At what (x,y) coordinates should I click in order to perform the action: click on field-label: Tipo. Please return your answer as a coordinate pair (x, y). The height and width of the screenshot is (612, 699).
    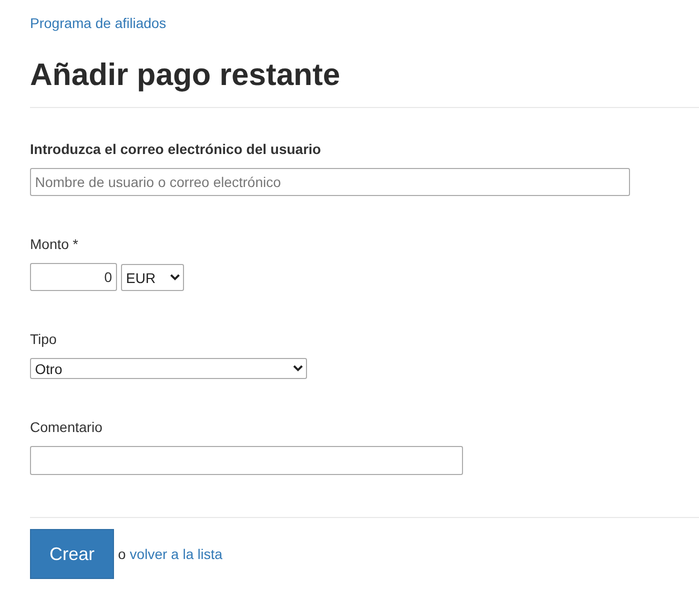
    Looking at the image, I should click on (43, 340).